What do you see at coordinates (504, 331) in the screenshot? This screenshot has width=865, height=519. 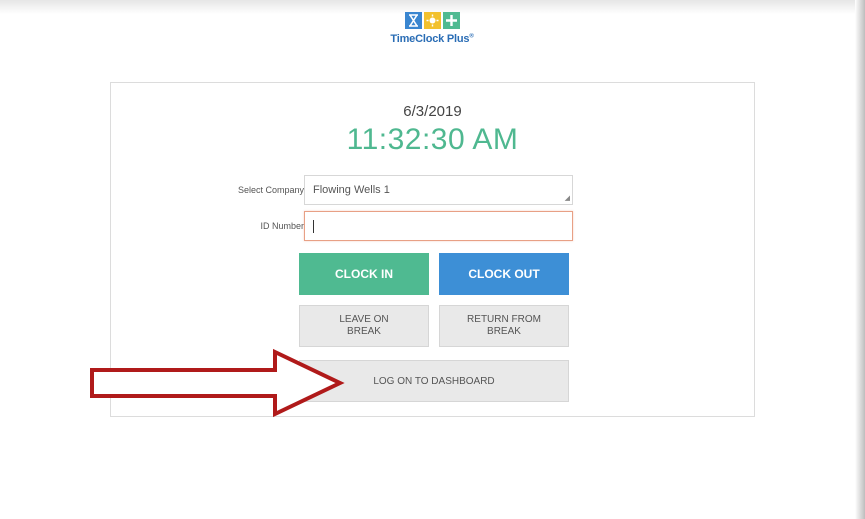 I see `return-from-break-line2: BREAK` at bounding box center [504, 331].